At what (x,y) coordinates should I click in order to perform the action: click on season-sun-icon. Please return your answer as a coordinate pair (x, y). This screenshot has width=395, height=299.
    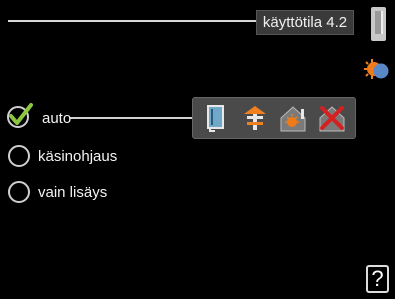
    Looking at the image, I should click on (376, 69).